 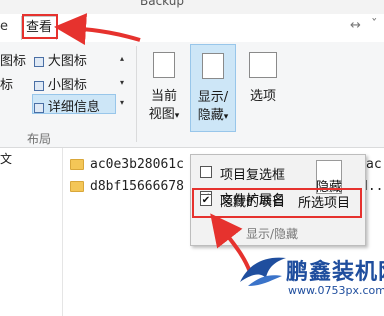 What do you see at coordinates (335, 272) in the screenshot?
I see `watermark-brand: 鹏鑫装机网` at bounding box center [335, 272].